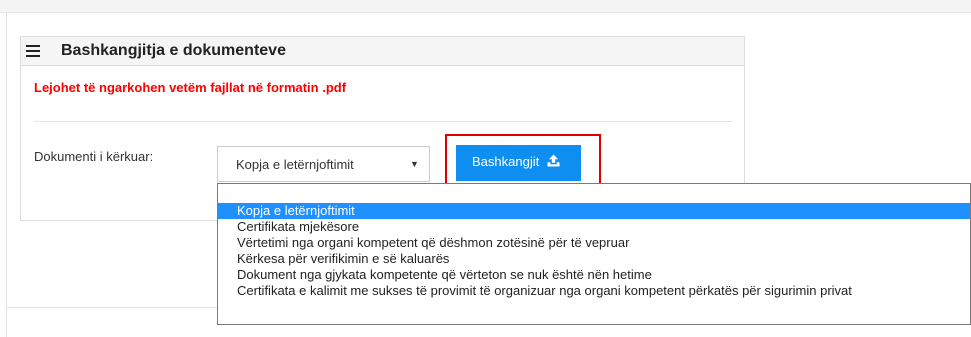  What do you see at coordinates (594, 259) in the screenshot?
I see `dropdown-option: Kërkesa për verifikimin e së kaluarës` at bounding box center [594, 259].